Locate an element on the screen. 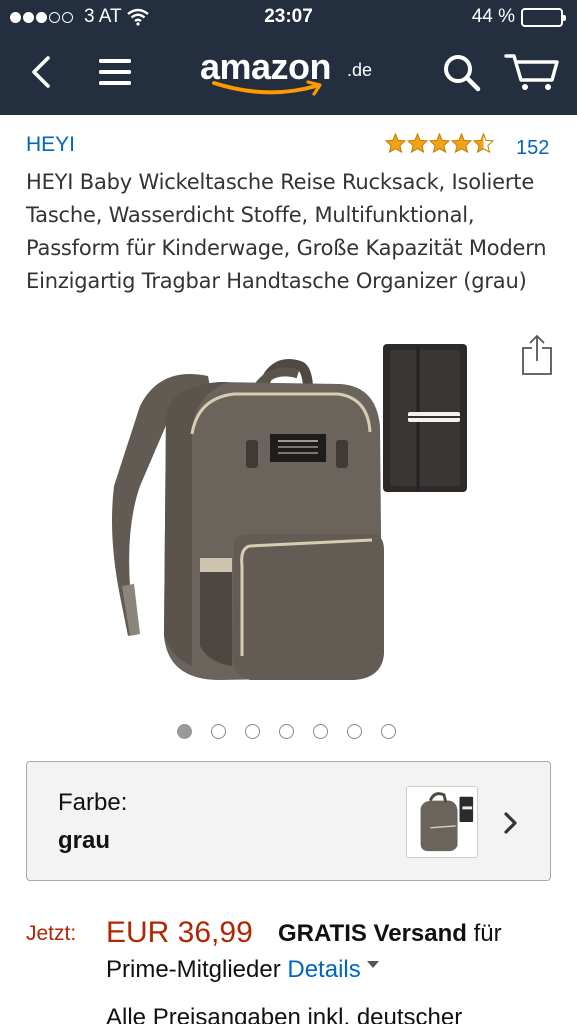 This screenshot has height=1024, width=577. back-chevron-icon is located at coordinates (41, 72).